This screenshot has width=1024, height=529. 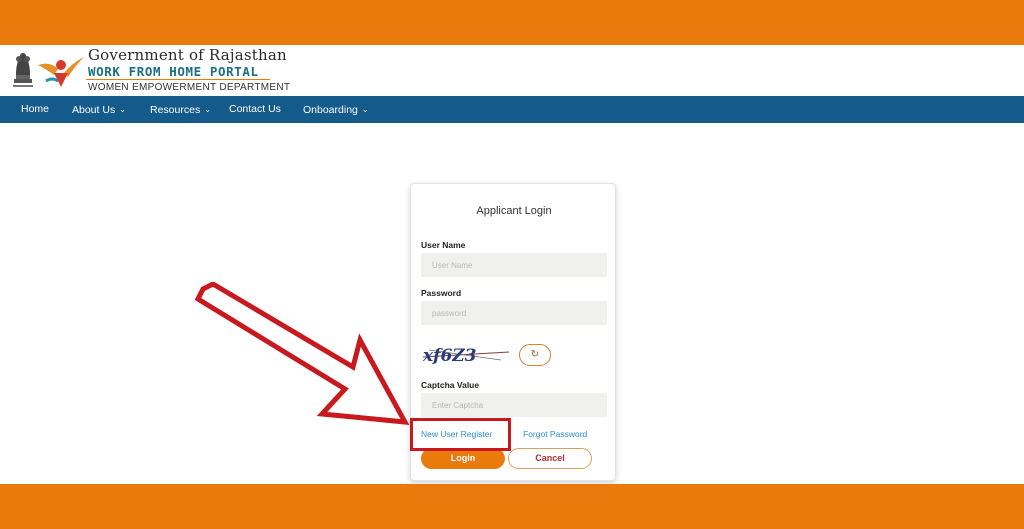 I want to click on annotation-arrow-icon, so click(x=302, y=353).